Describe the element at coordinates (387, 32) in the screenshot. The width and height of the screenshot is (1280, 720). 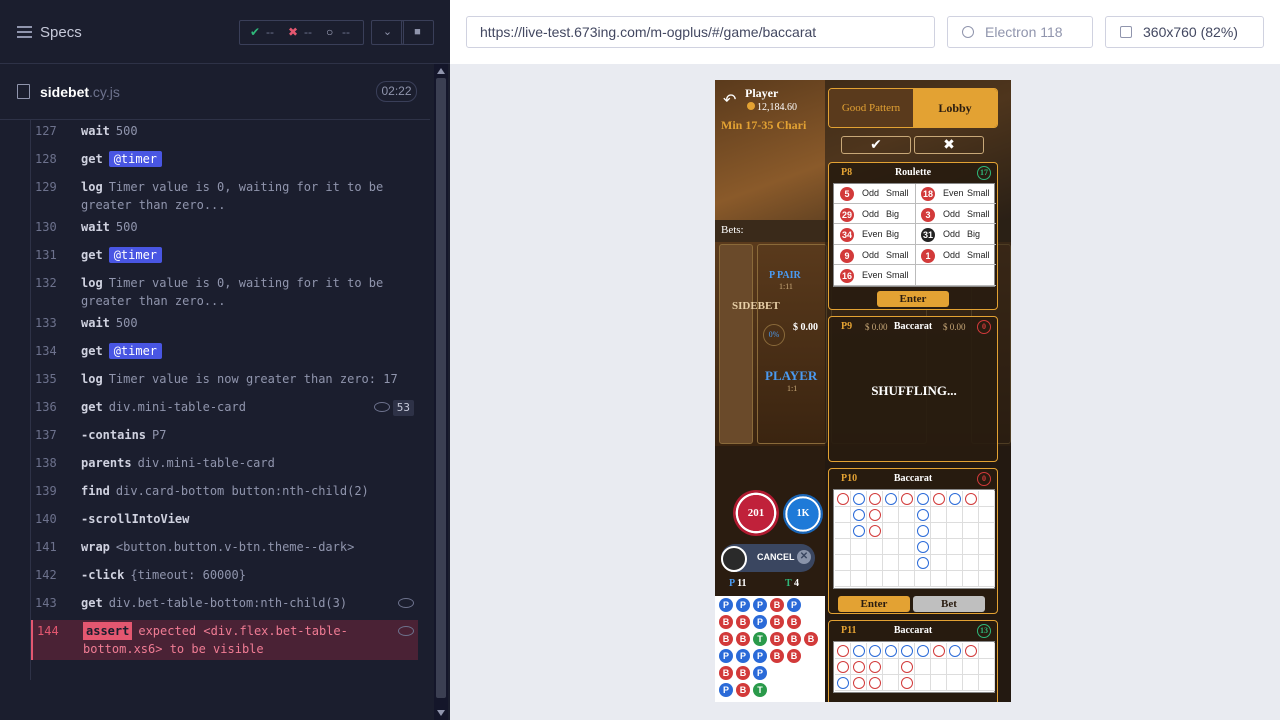
I see `chevron-down-icon: ⌄` at that location.